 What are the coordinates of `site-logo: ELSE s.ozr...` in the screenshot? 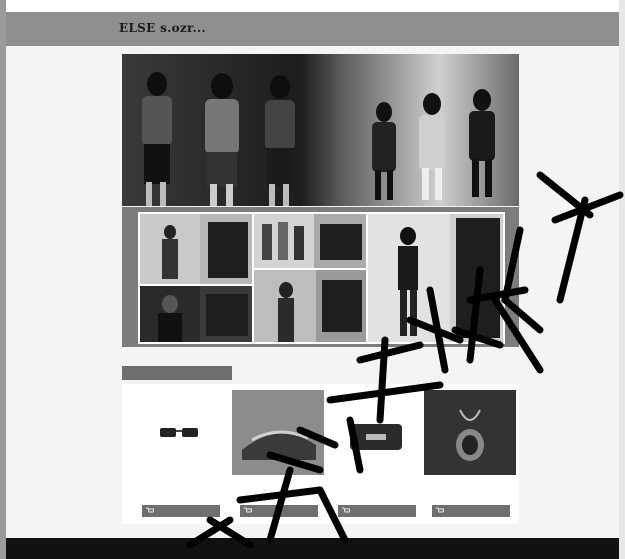 It's located at (162, 28).